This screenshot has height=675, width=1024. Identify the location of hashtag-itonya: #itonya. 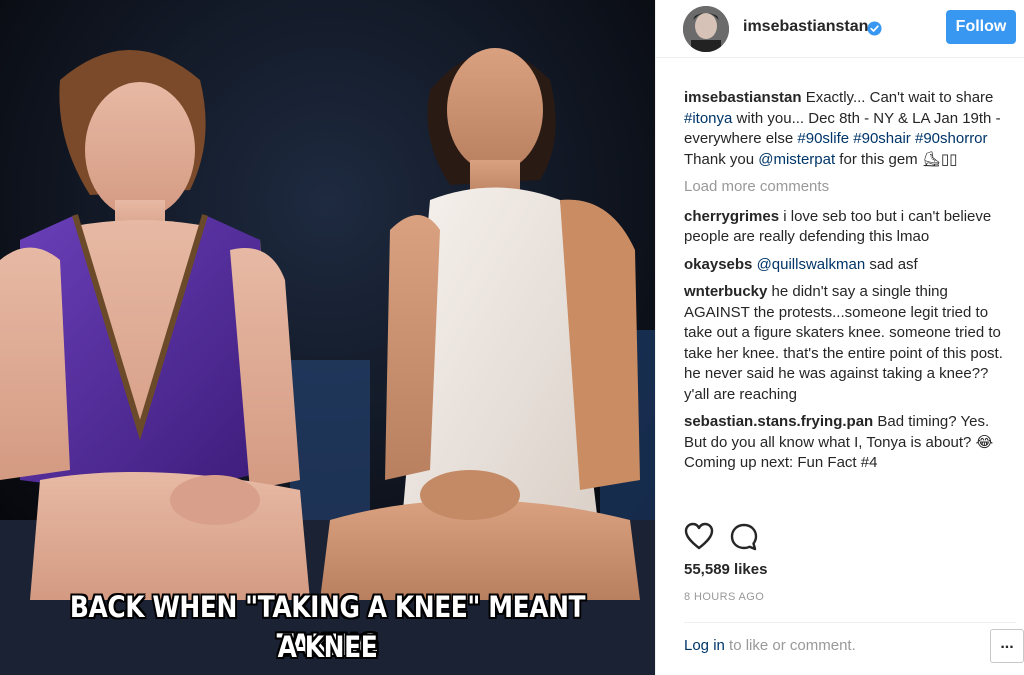
(708, 118).